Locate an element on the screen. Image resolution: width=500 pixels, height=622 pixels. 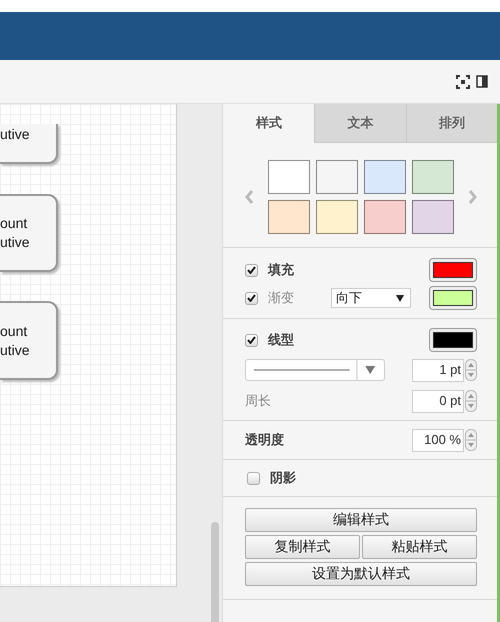
panel-toggle-icon is located at coordinates (482, 81).